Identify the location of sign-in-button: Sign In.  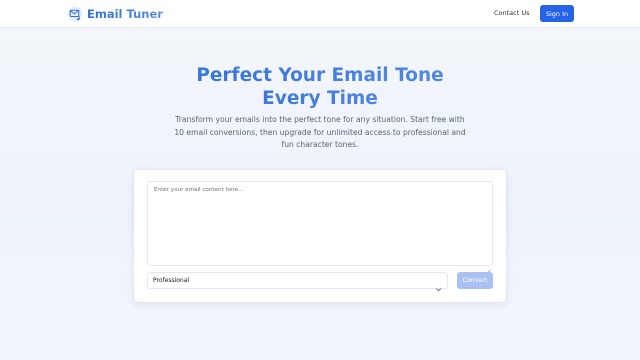
(557, 13).